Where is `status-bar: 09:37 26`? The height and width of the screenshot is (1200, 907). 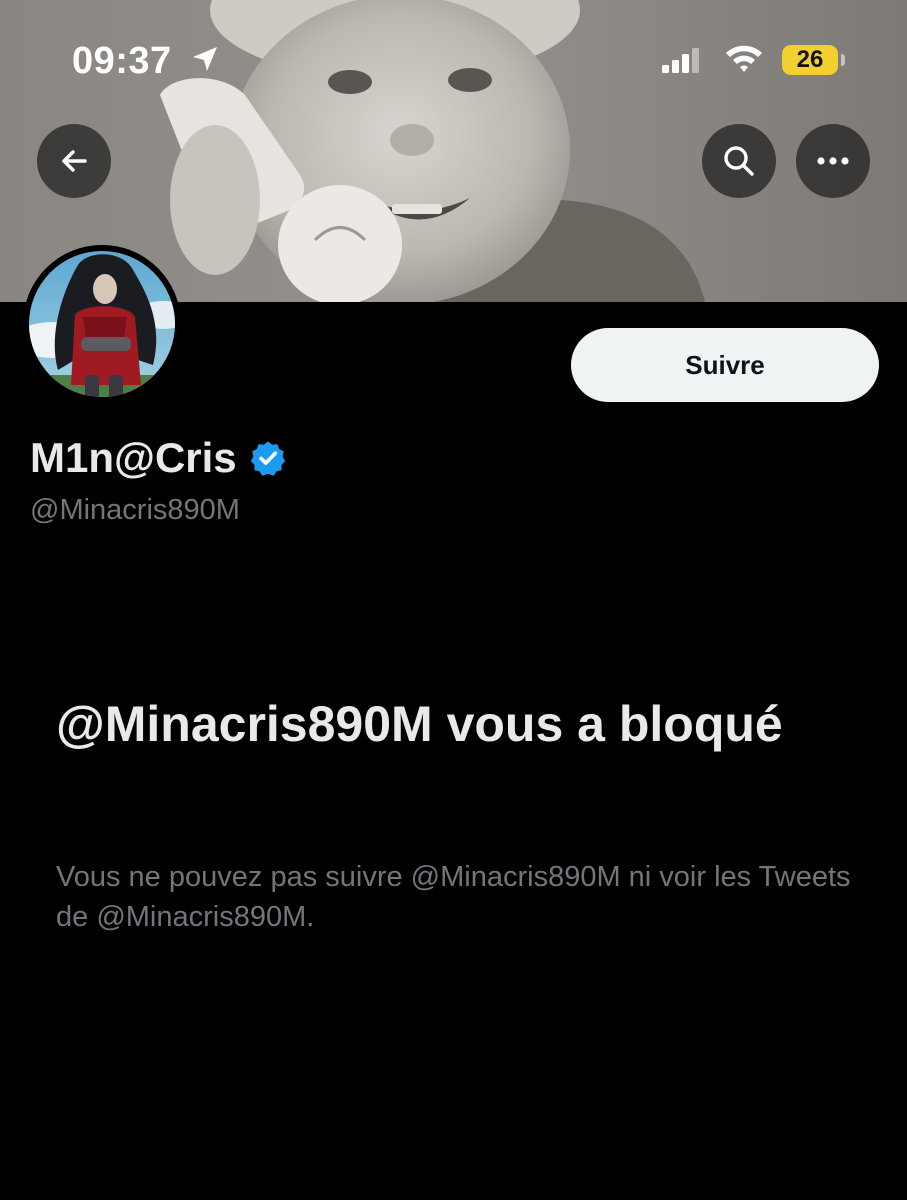 status-bar: 09:37 26 is located at coordinates (453, 60).